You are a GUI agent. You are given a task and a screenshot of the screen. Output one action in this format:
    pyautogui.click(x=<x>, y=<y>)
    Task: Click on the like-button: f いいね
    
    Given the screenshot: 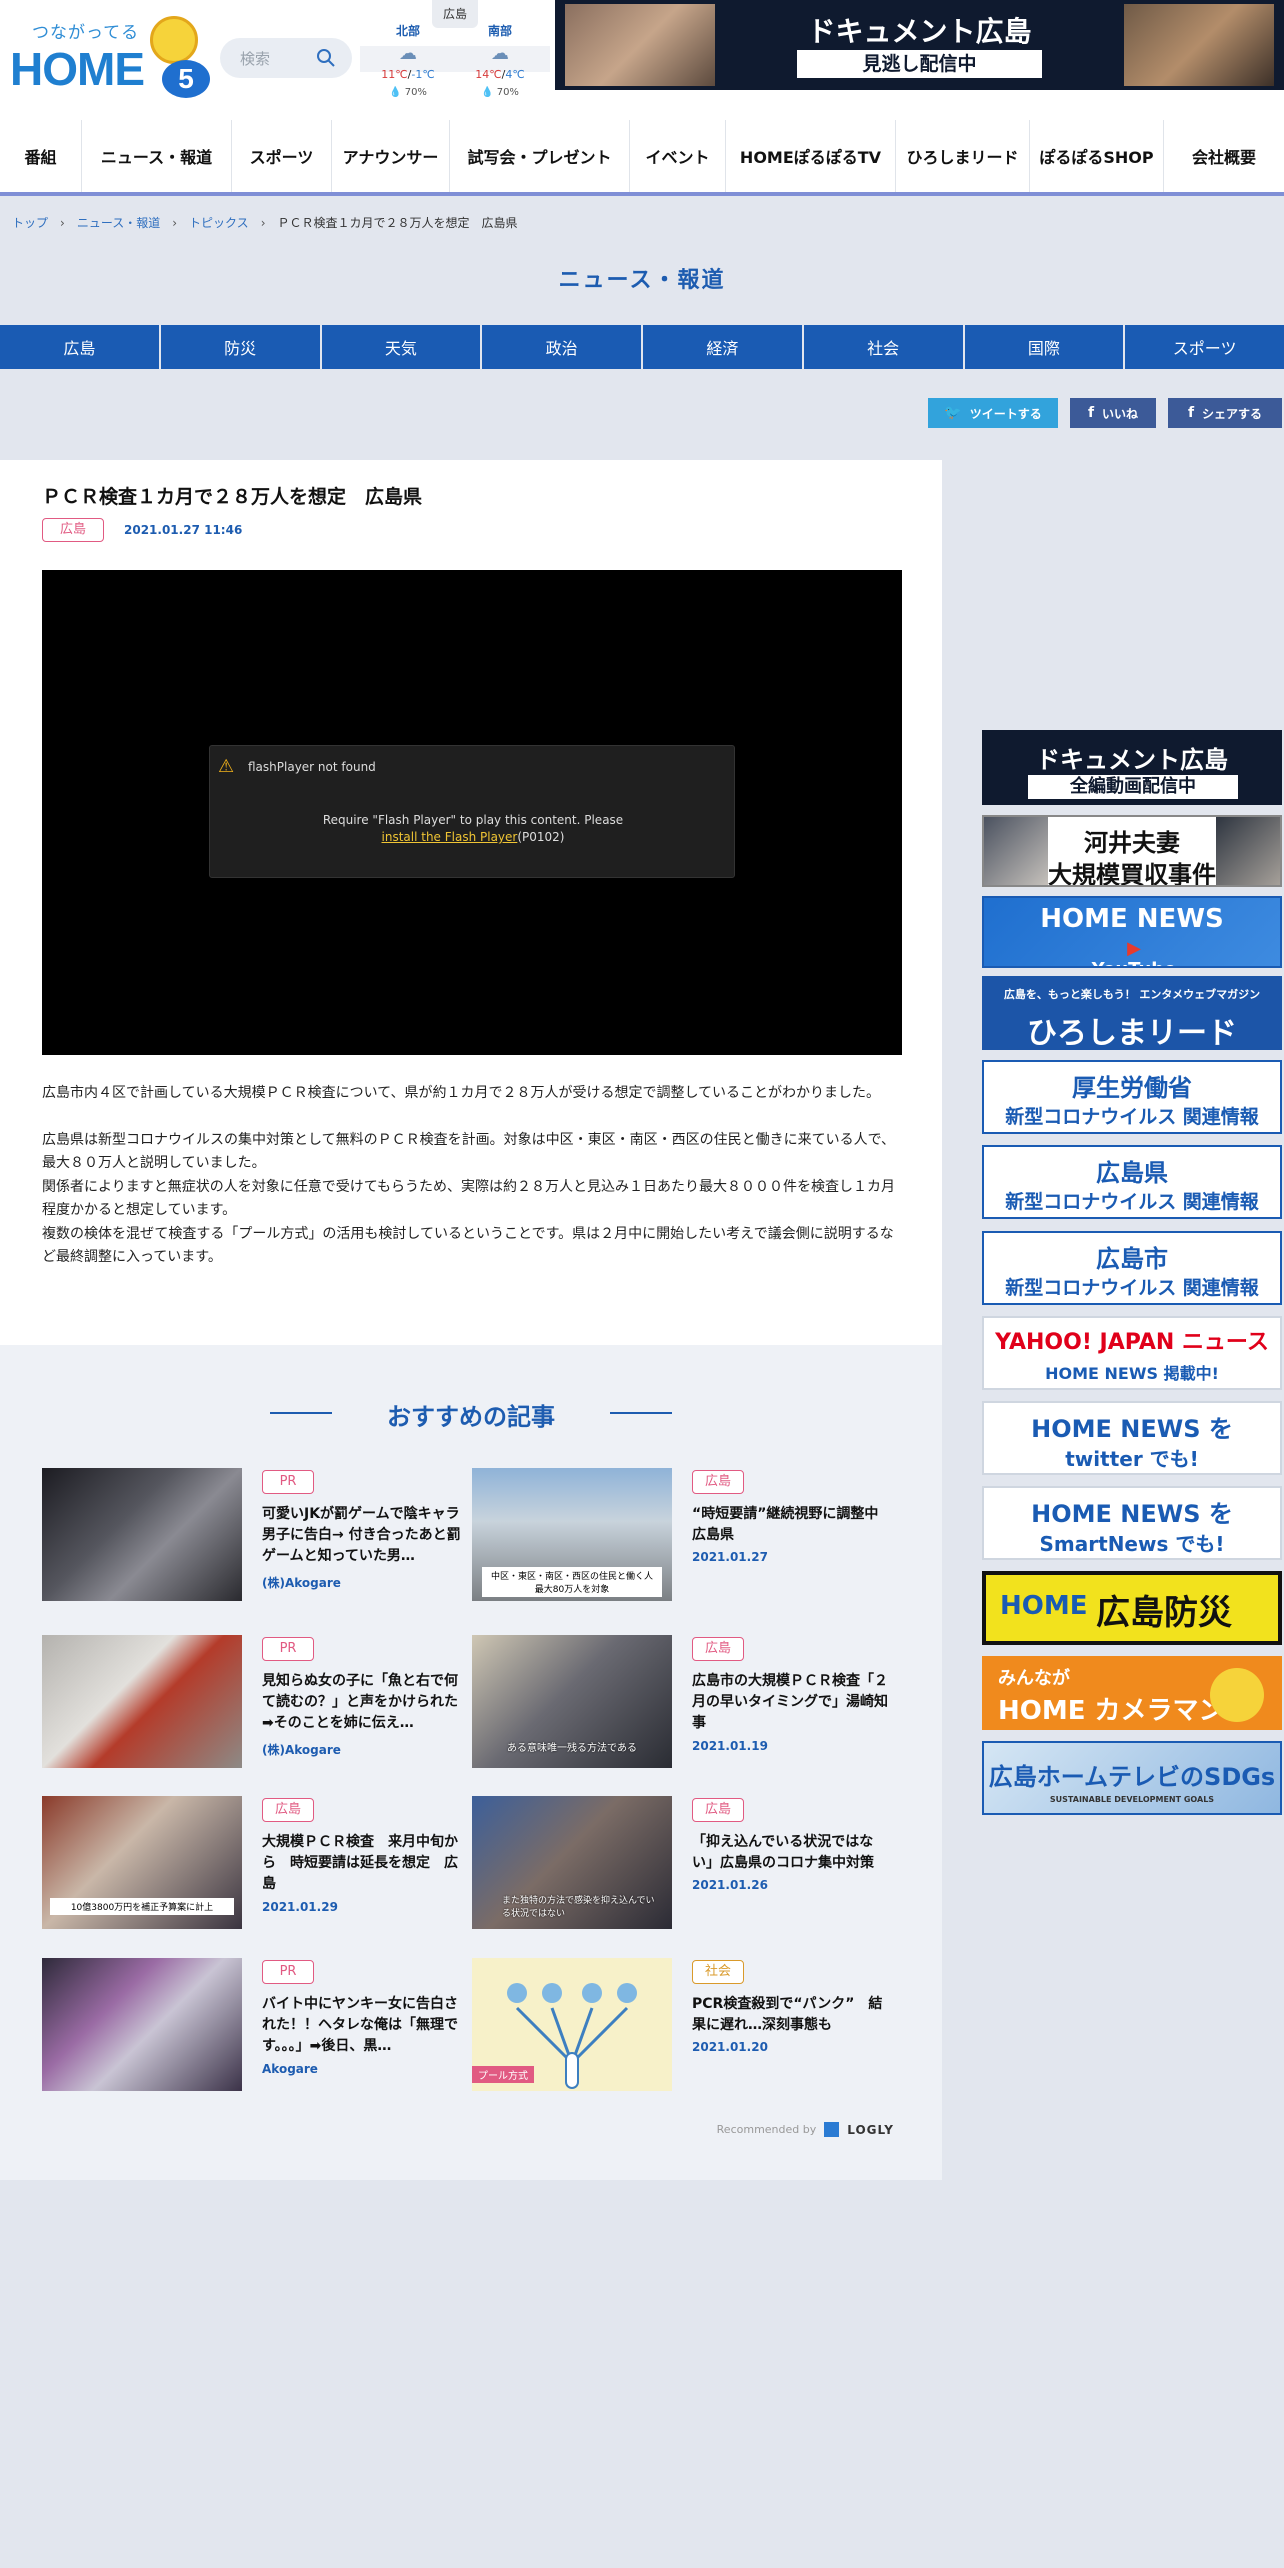 What is the action you would take?
    pyautogui.click(x=1113, y=413)
    